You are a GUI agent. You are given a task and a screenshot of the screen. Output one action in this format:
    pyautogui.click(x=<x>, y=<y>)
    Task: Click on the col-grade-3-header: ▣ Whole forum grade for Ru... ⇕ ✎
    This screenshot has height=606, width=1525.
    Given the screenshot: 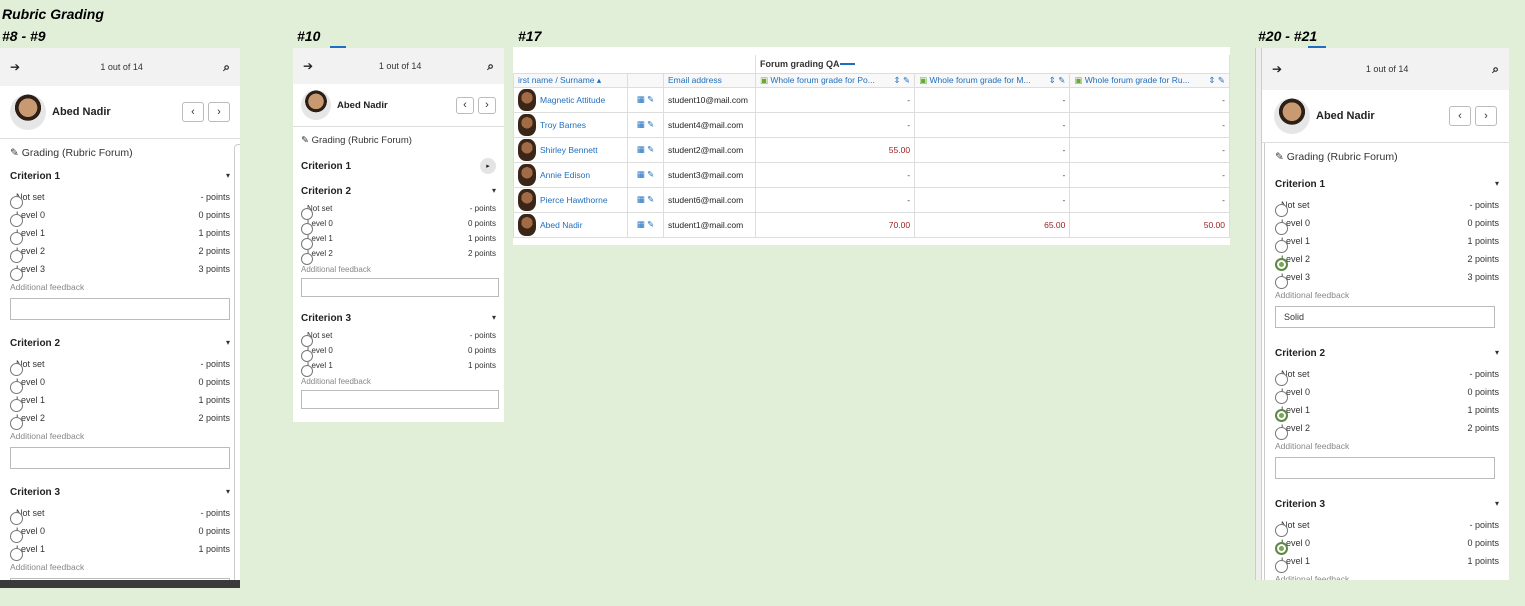 What is the action you would take?
    pyautogui.click(x=1149, y=80)
    